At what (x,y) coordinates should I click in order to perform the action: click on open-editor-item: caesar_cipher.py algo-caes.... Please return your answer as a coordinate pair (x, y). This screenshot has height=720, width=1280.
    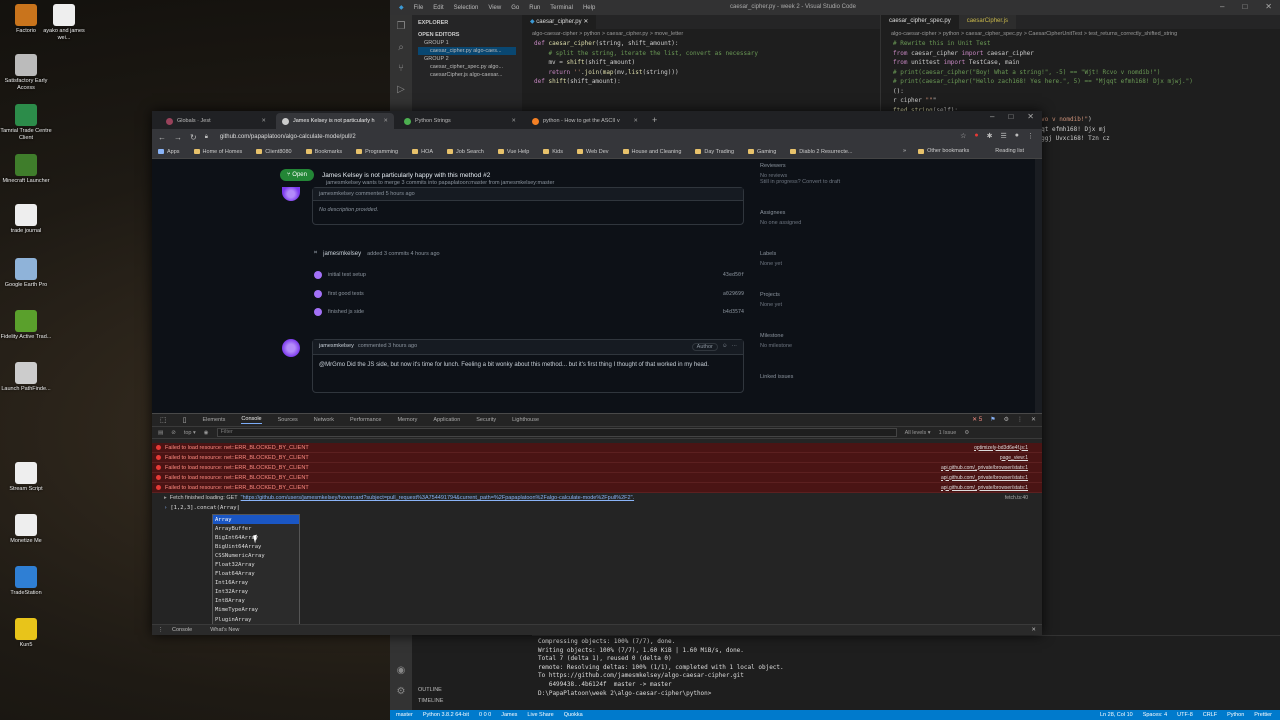
    Looking at the image, I should click on (467, 51).